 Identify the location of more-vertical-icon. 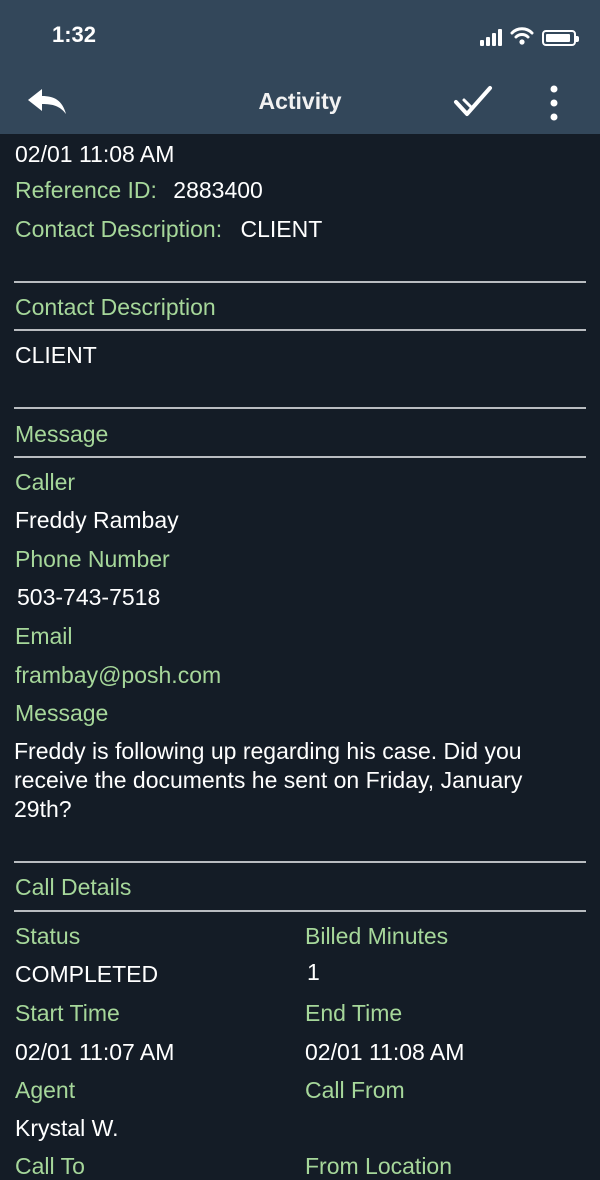
(554, 103).